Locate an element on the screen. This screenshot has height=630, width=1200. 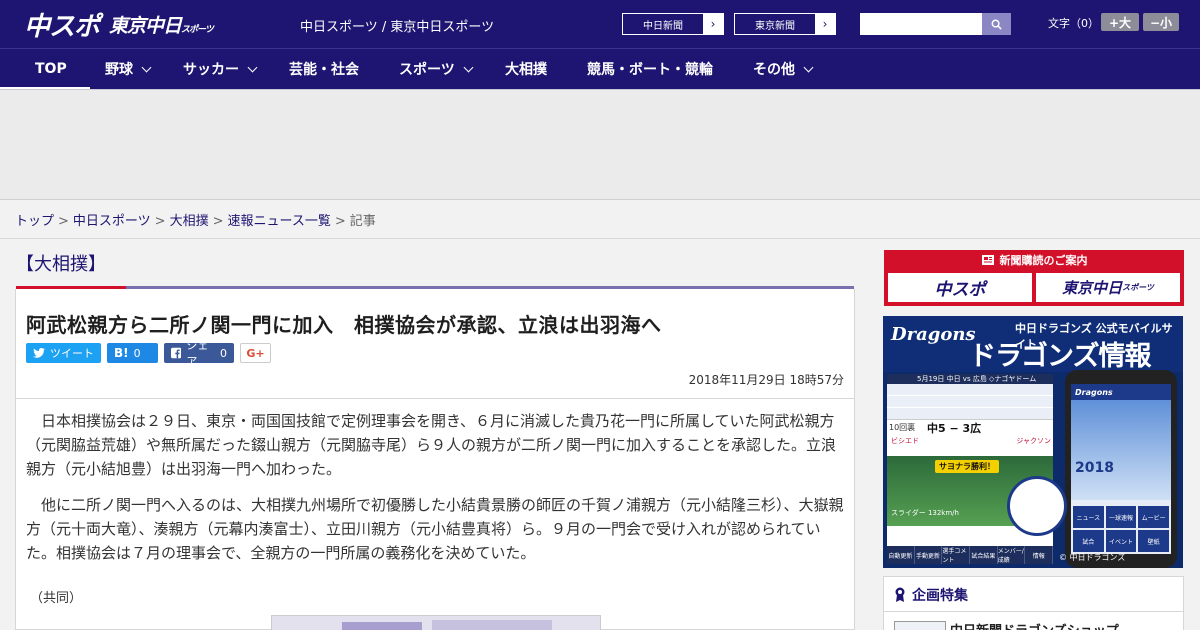
article-photo is located at coordinates (436, 622).